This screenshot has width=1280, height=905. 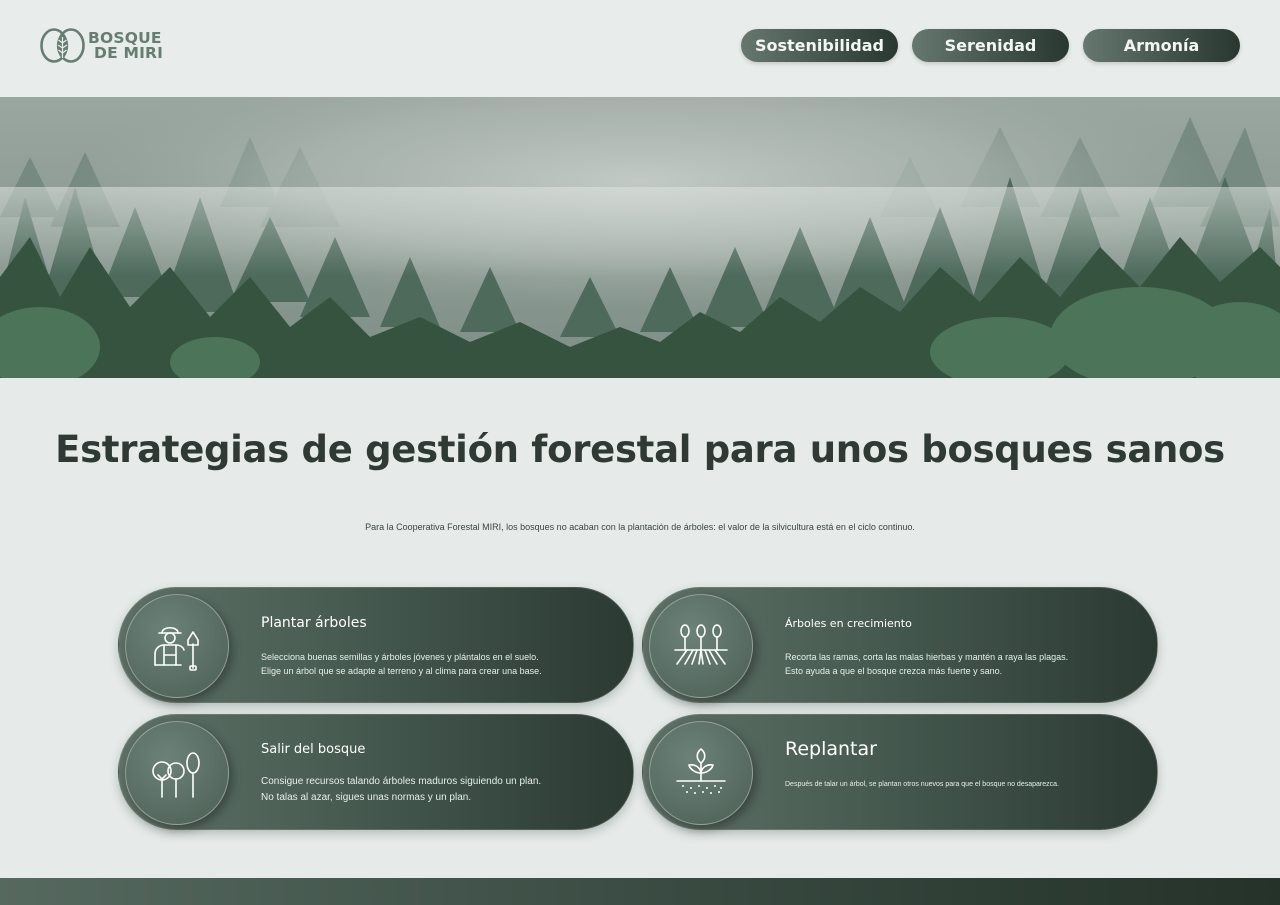 I want to click on nav-button-sostenibilidad: Sostenibilidad, so click(x=819, y=45).